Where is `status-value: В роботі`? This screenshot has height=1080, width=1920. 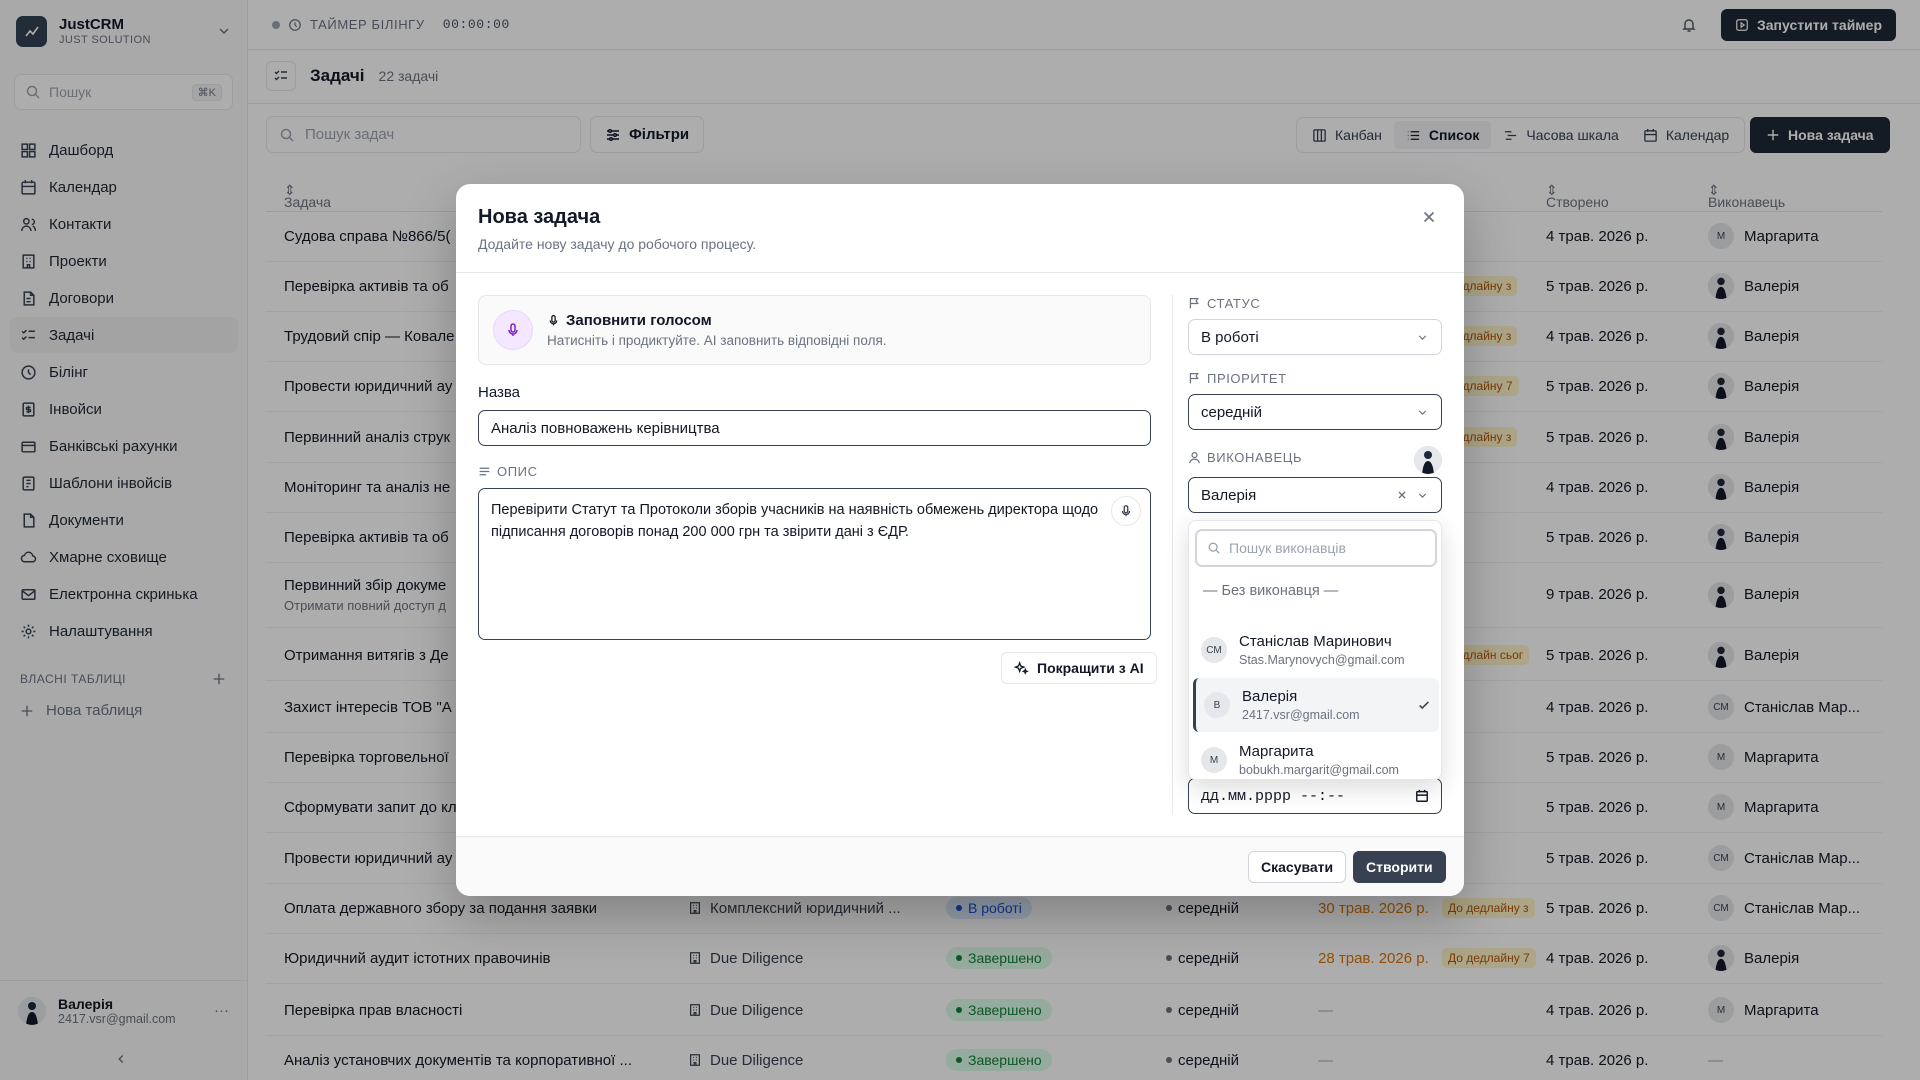 status-value: В роботі is located at coordinates (1230, 337).